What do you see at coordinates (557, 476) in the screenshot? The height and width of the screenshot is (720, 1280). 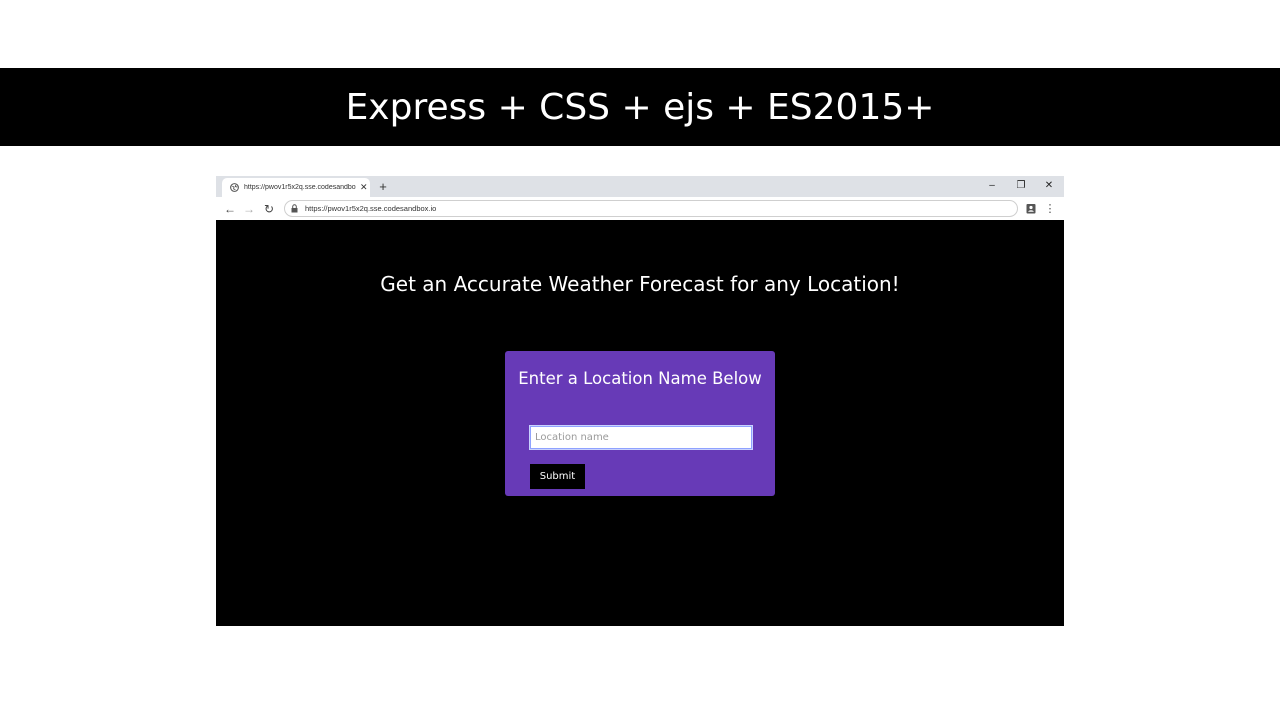 I see `submit-button: Submit` at bounding box center [557, 476].